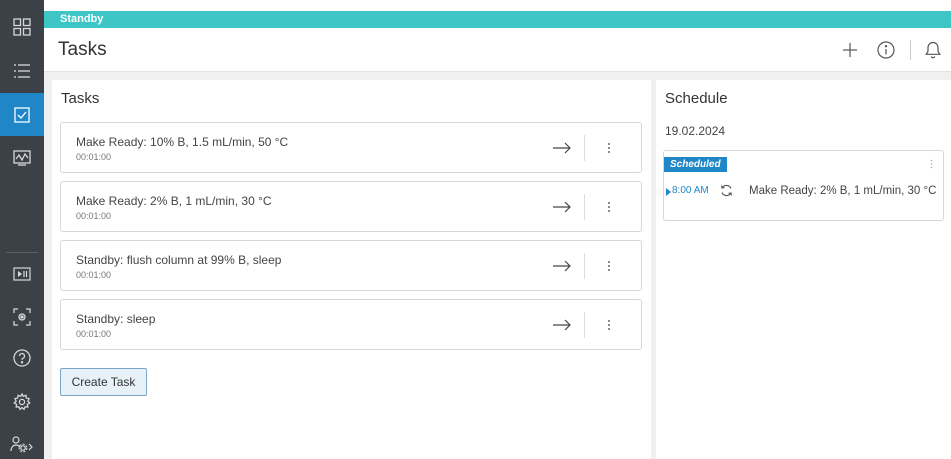 Image resolution: width=951 pixels, height=459 pixels. Describe the element at coordinates (22, 229) in the screenshot. I see `nav-rail` at that location.